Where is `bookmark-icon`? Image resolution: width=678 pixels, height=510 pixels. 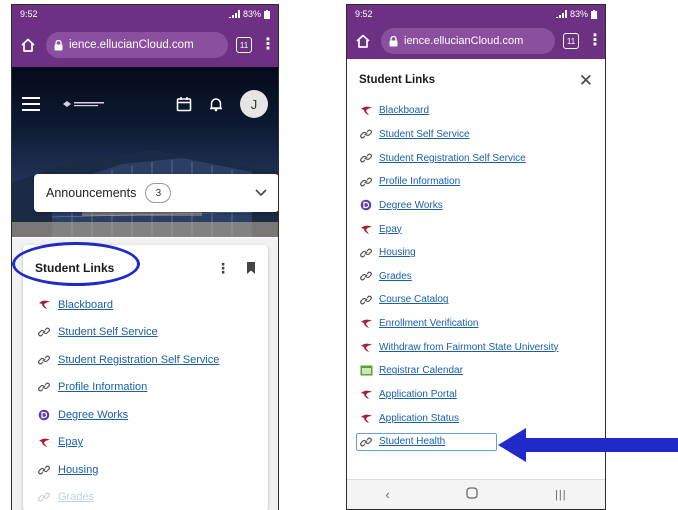 bookmark-icon is located at coordinates (251, 268).